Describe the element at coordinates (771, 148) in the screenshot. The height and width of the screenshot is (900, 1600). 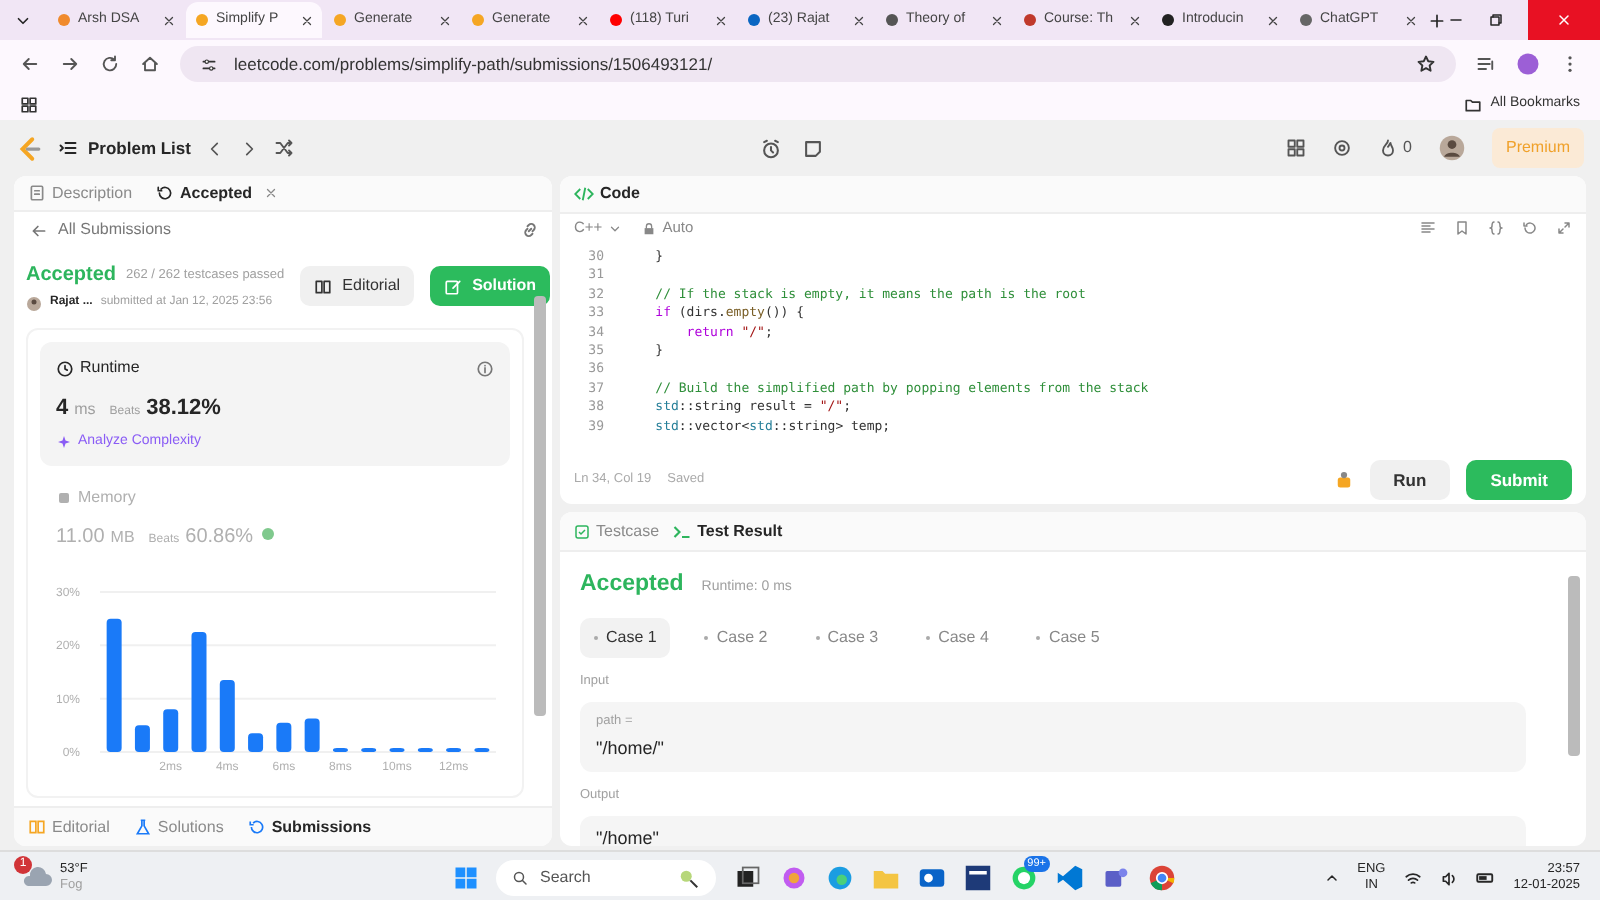
I see `timer-icon` at that location.